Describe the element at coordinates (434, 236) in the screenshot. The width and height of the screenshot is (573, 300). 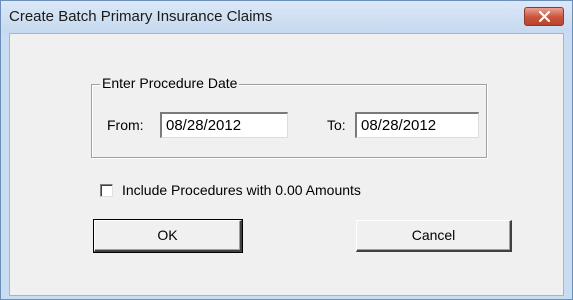
I see `cancel-button: Cancel` at that location.